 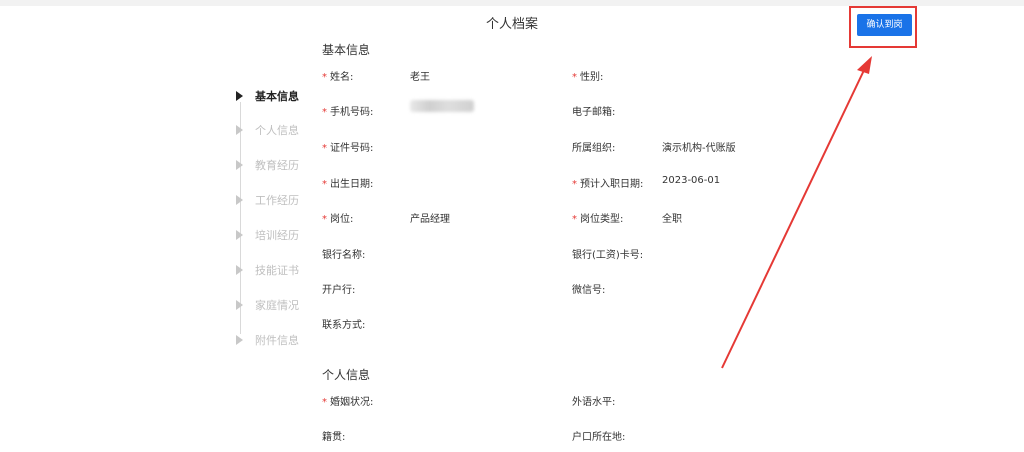 I want to click on nav-item-label: 家庭情况, so click(x=277, y=305).